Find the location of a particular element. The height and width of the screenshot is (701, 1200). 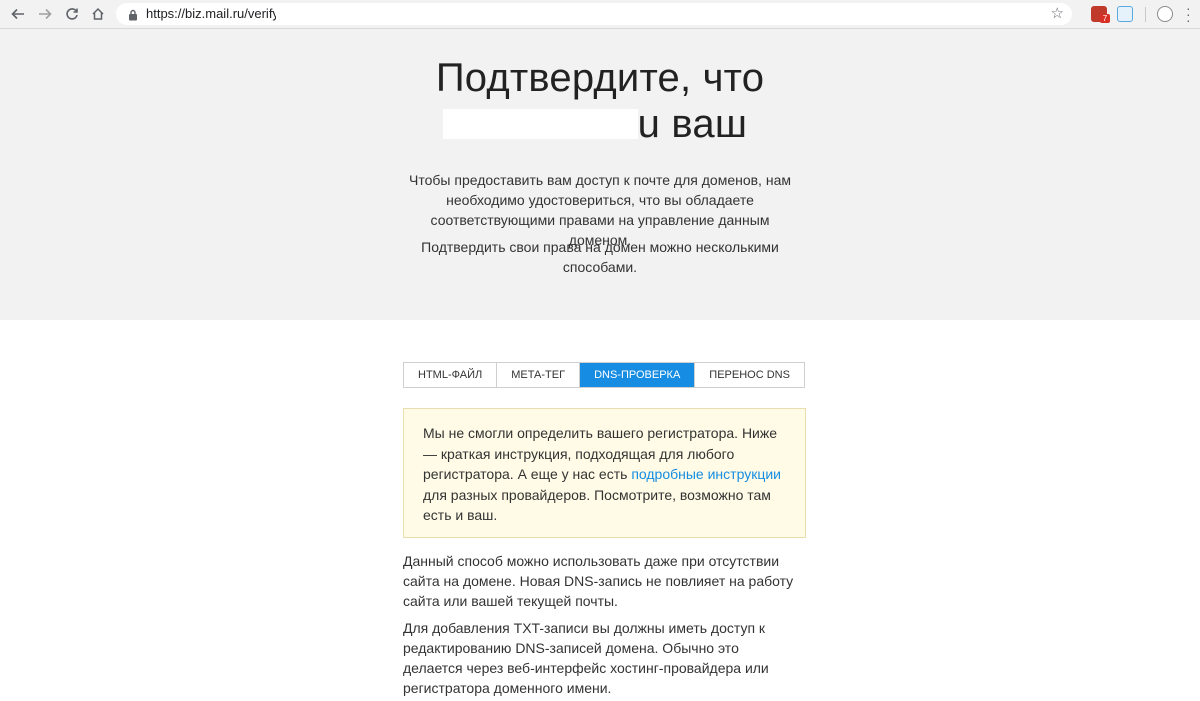

lock-icon is located at coordinates (133, 17).